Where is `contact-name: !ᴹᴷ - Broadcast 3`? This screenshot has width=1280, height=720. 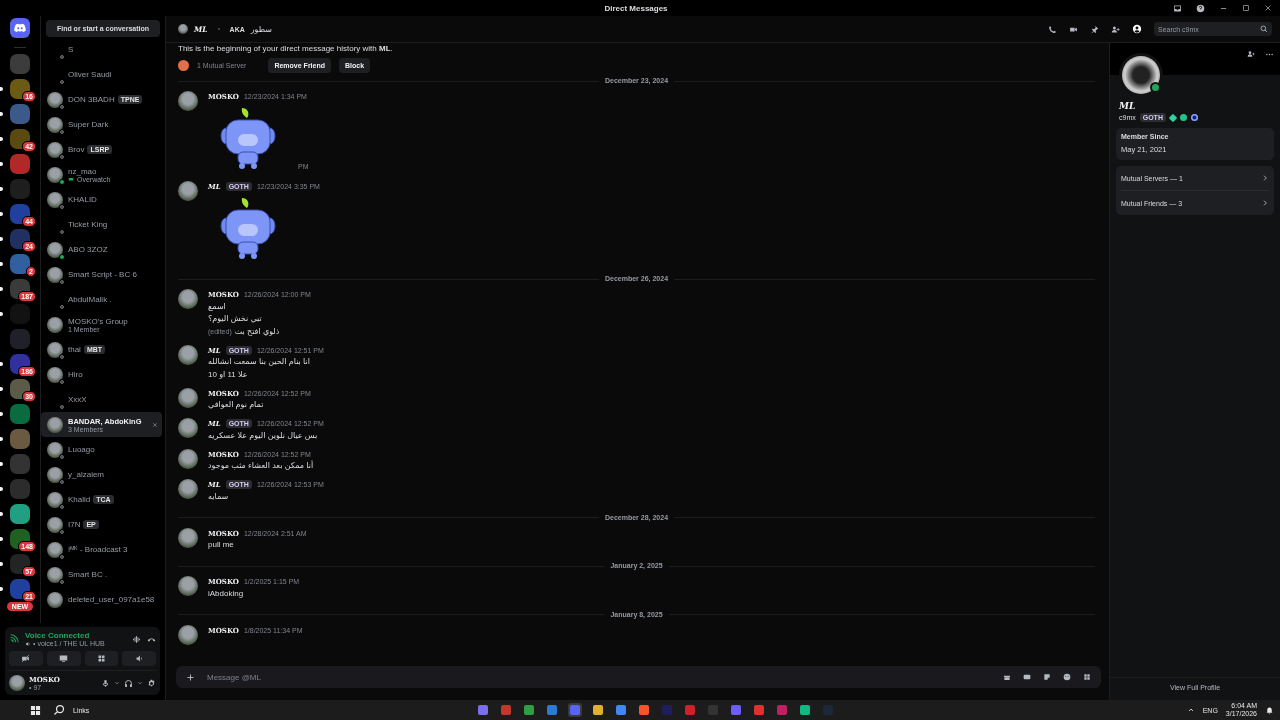
contact-name: !ᴹᴷ - Broadcast 3 is located at coordinates (98, 549).